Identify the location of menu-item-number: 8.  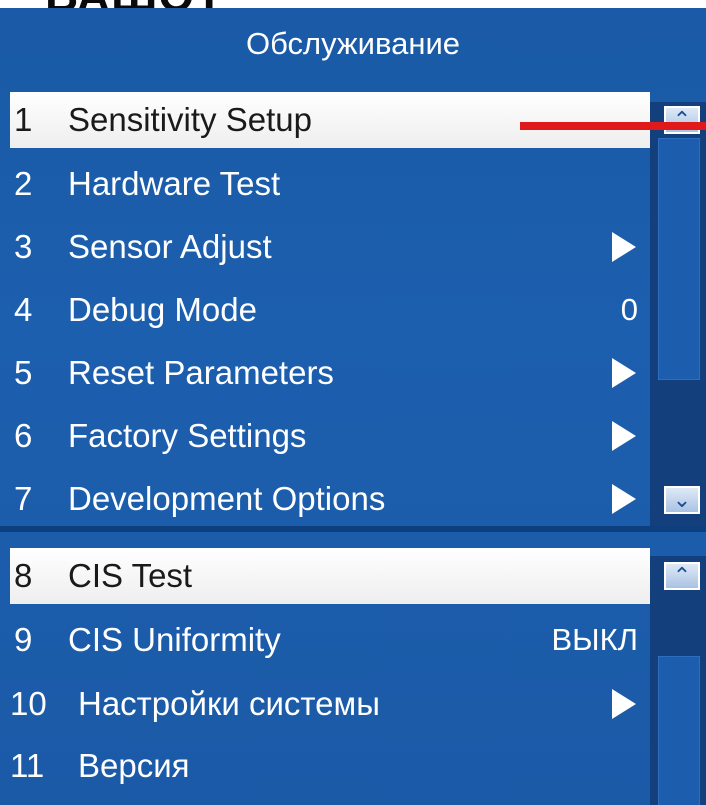
(23, 575).